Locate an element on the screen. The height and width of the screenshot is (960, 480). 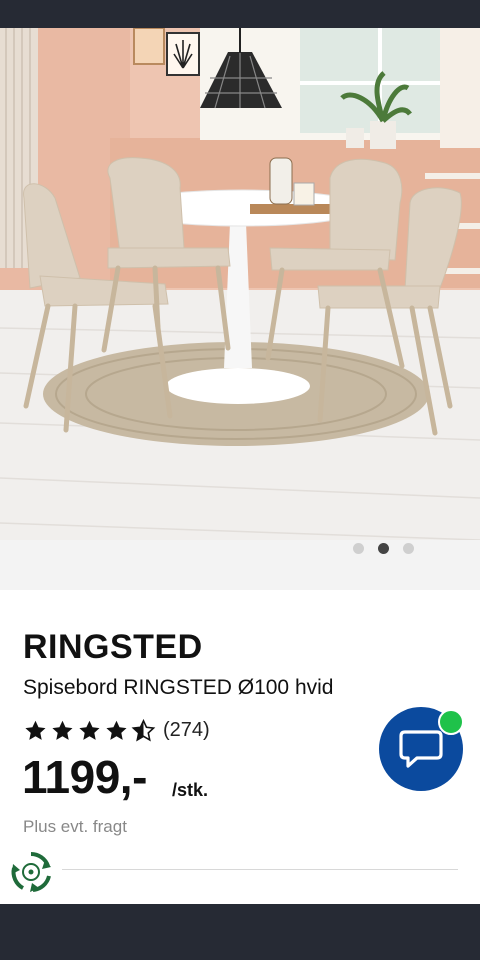
navigation-bar is located at coordinates (240, 932).